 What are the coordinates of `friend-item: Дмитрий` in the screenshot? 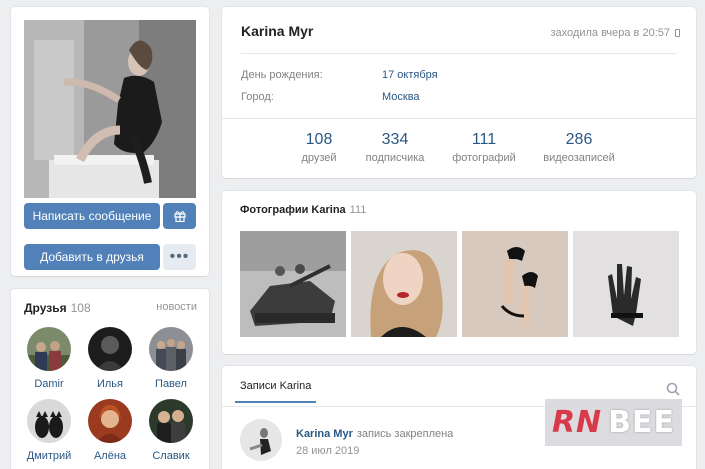 It's located at (49, 430).